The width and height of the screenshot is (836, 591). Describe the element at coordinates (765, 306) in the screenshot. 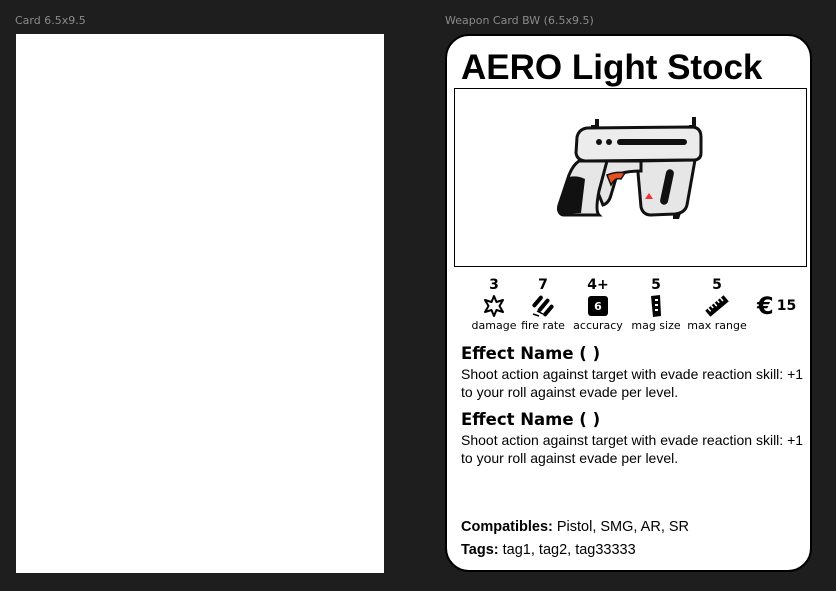

I see `euro-icon: €` at that location.